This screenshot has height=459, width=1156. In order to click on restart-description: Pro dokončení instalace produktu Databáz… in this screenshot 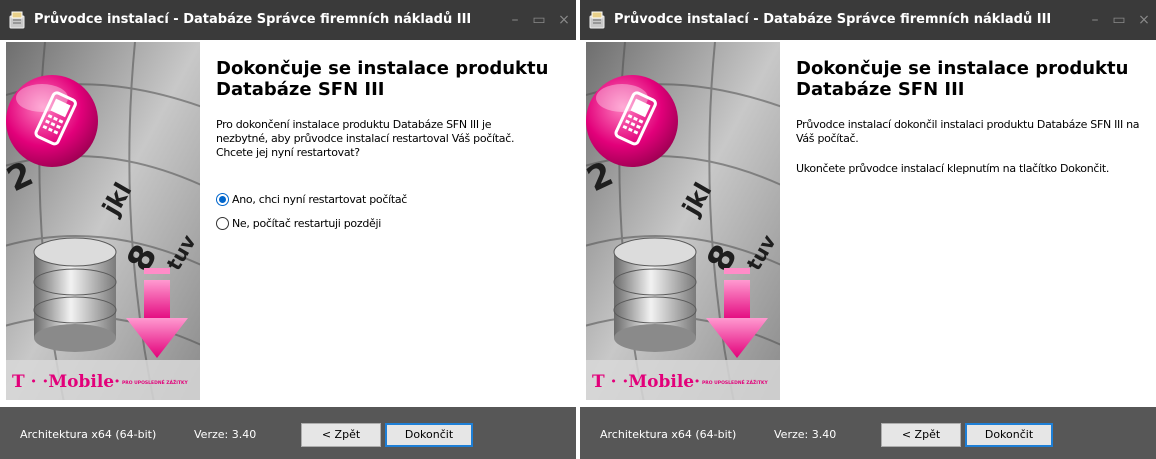, I will do `click(365, 138)`.